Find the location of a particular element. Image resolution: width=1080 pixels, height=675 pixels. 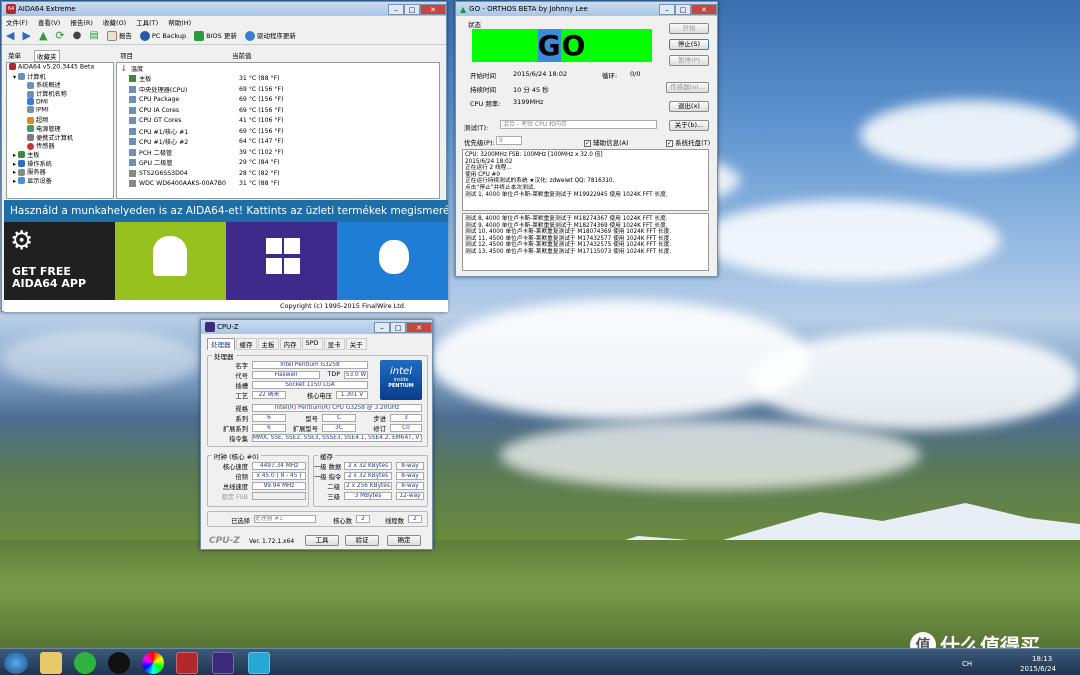

aida64-taskbar-icon is located at coordinates (187, 663).